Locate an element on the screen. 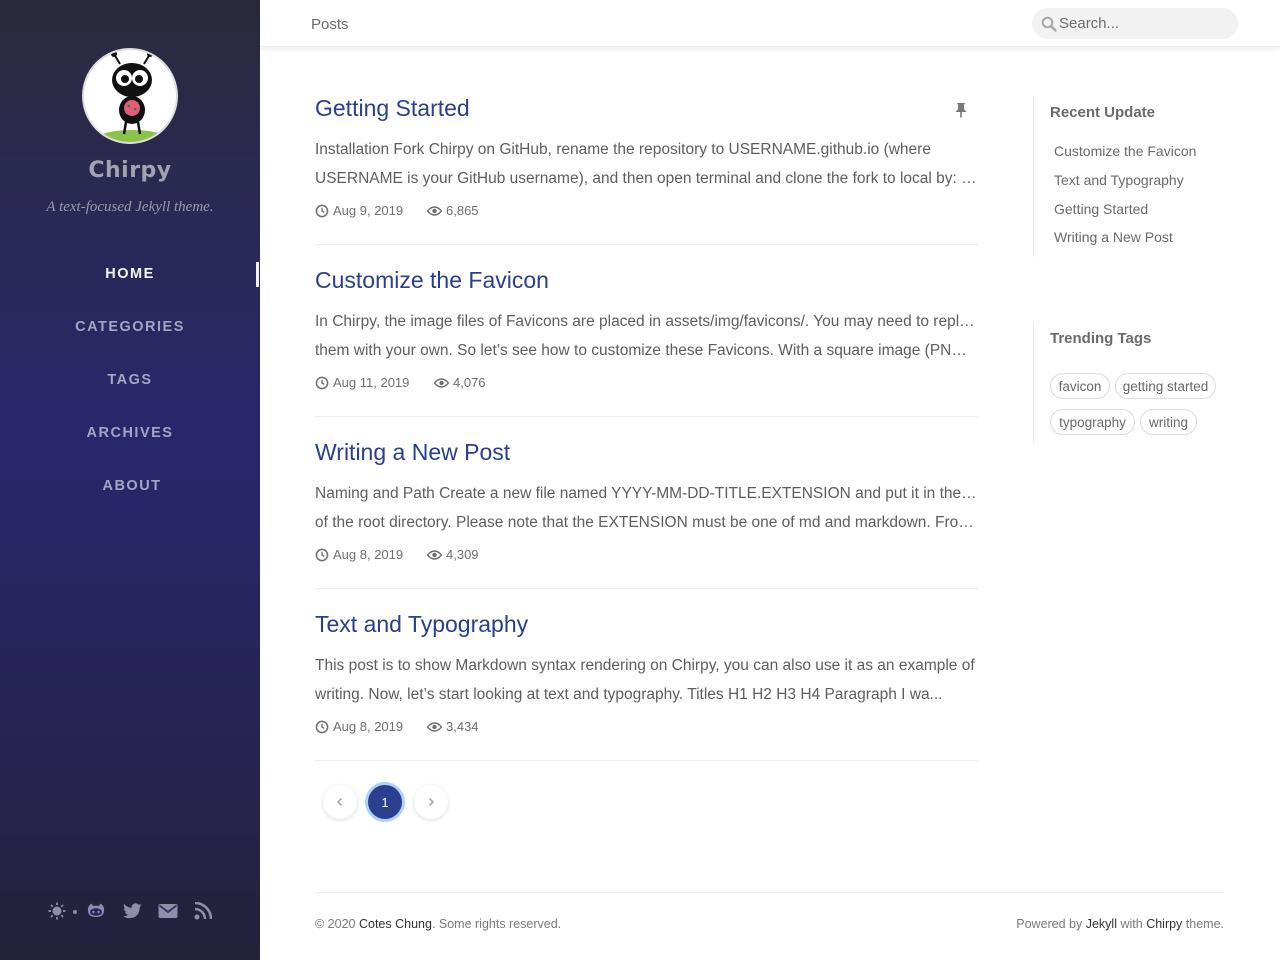 The image size is (1280, 960). recent-update-item: Text and Typography is located at coordinates (1119, 180).